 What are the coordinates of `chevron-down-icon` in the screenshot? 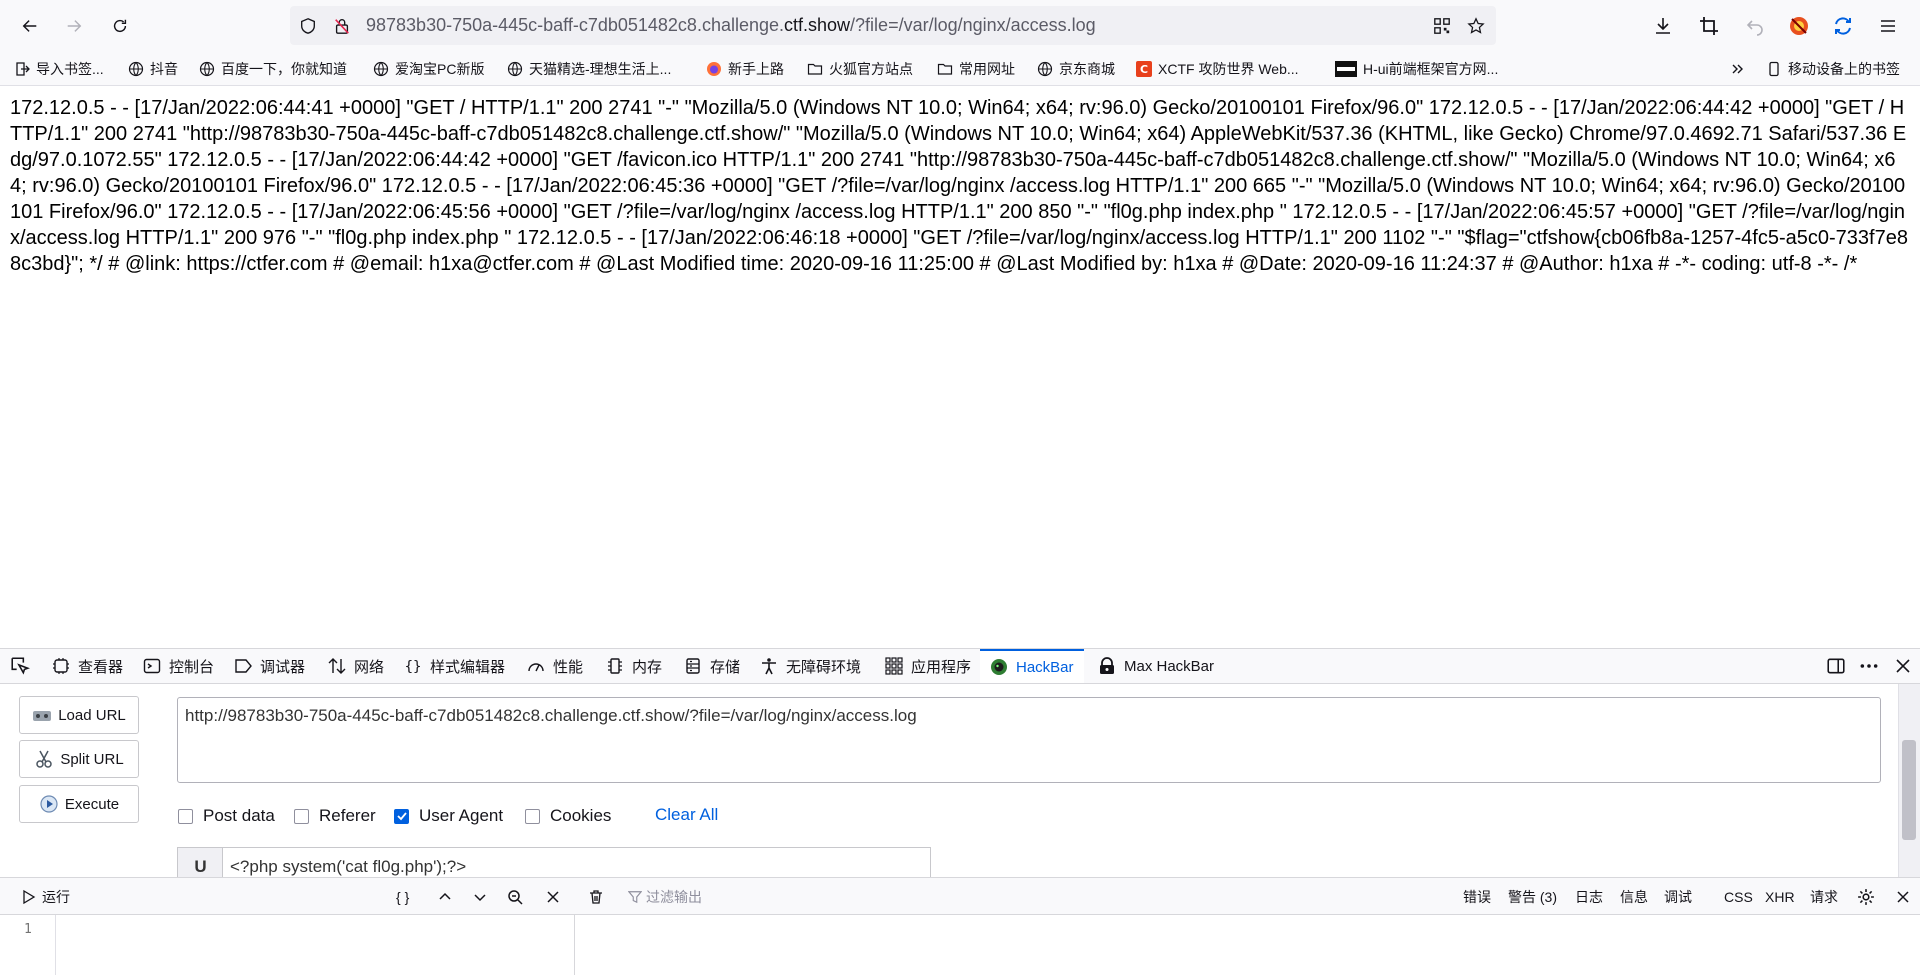 It's located at (480, 897).